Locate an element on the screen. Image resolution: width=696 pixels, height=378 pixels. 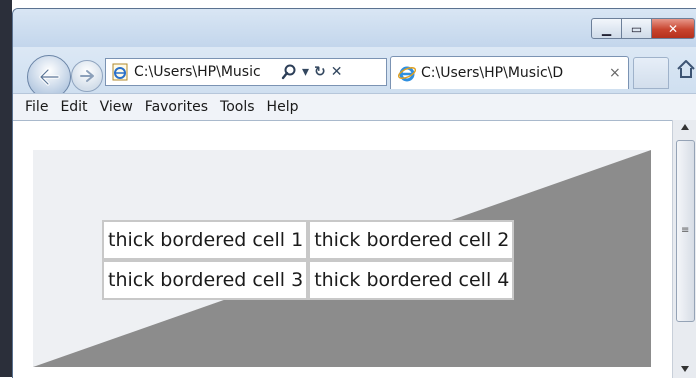
forward-arrow-icon is located at coordinates (87, 76).